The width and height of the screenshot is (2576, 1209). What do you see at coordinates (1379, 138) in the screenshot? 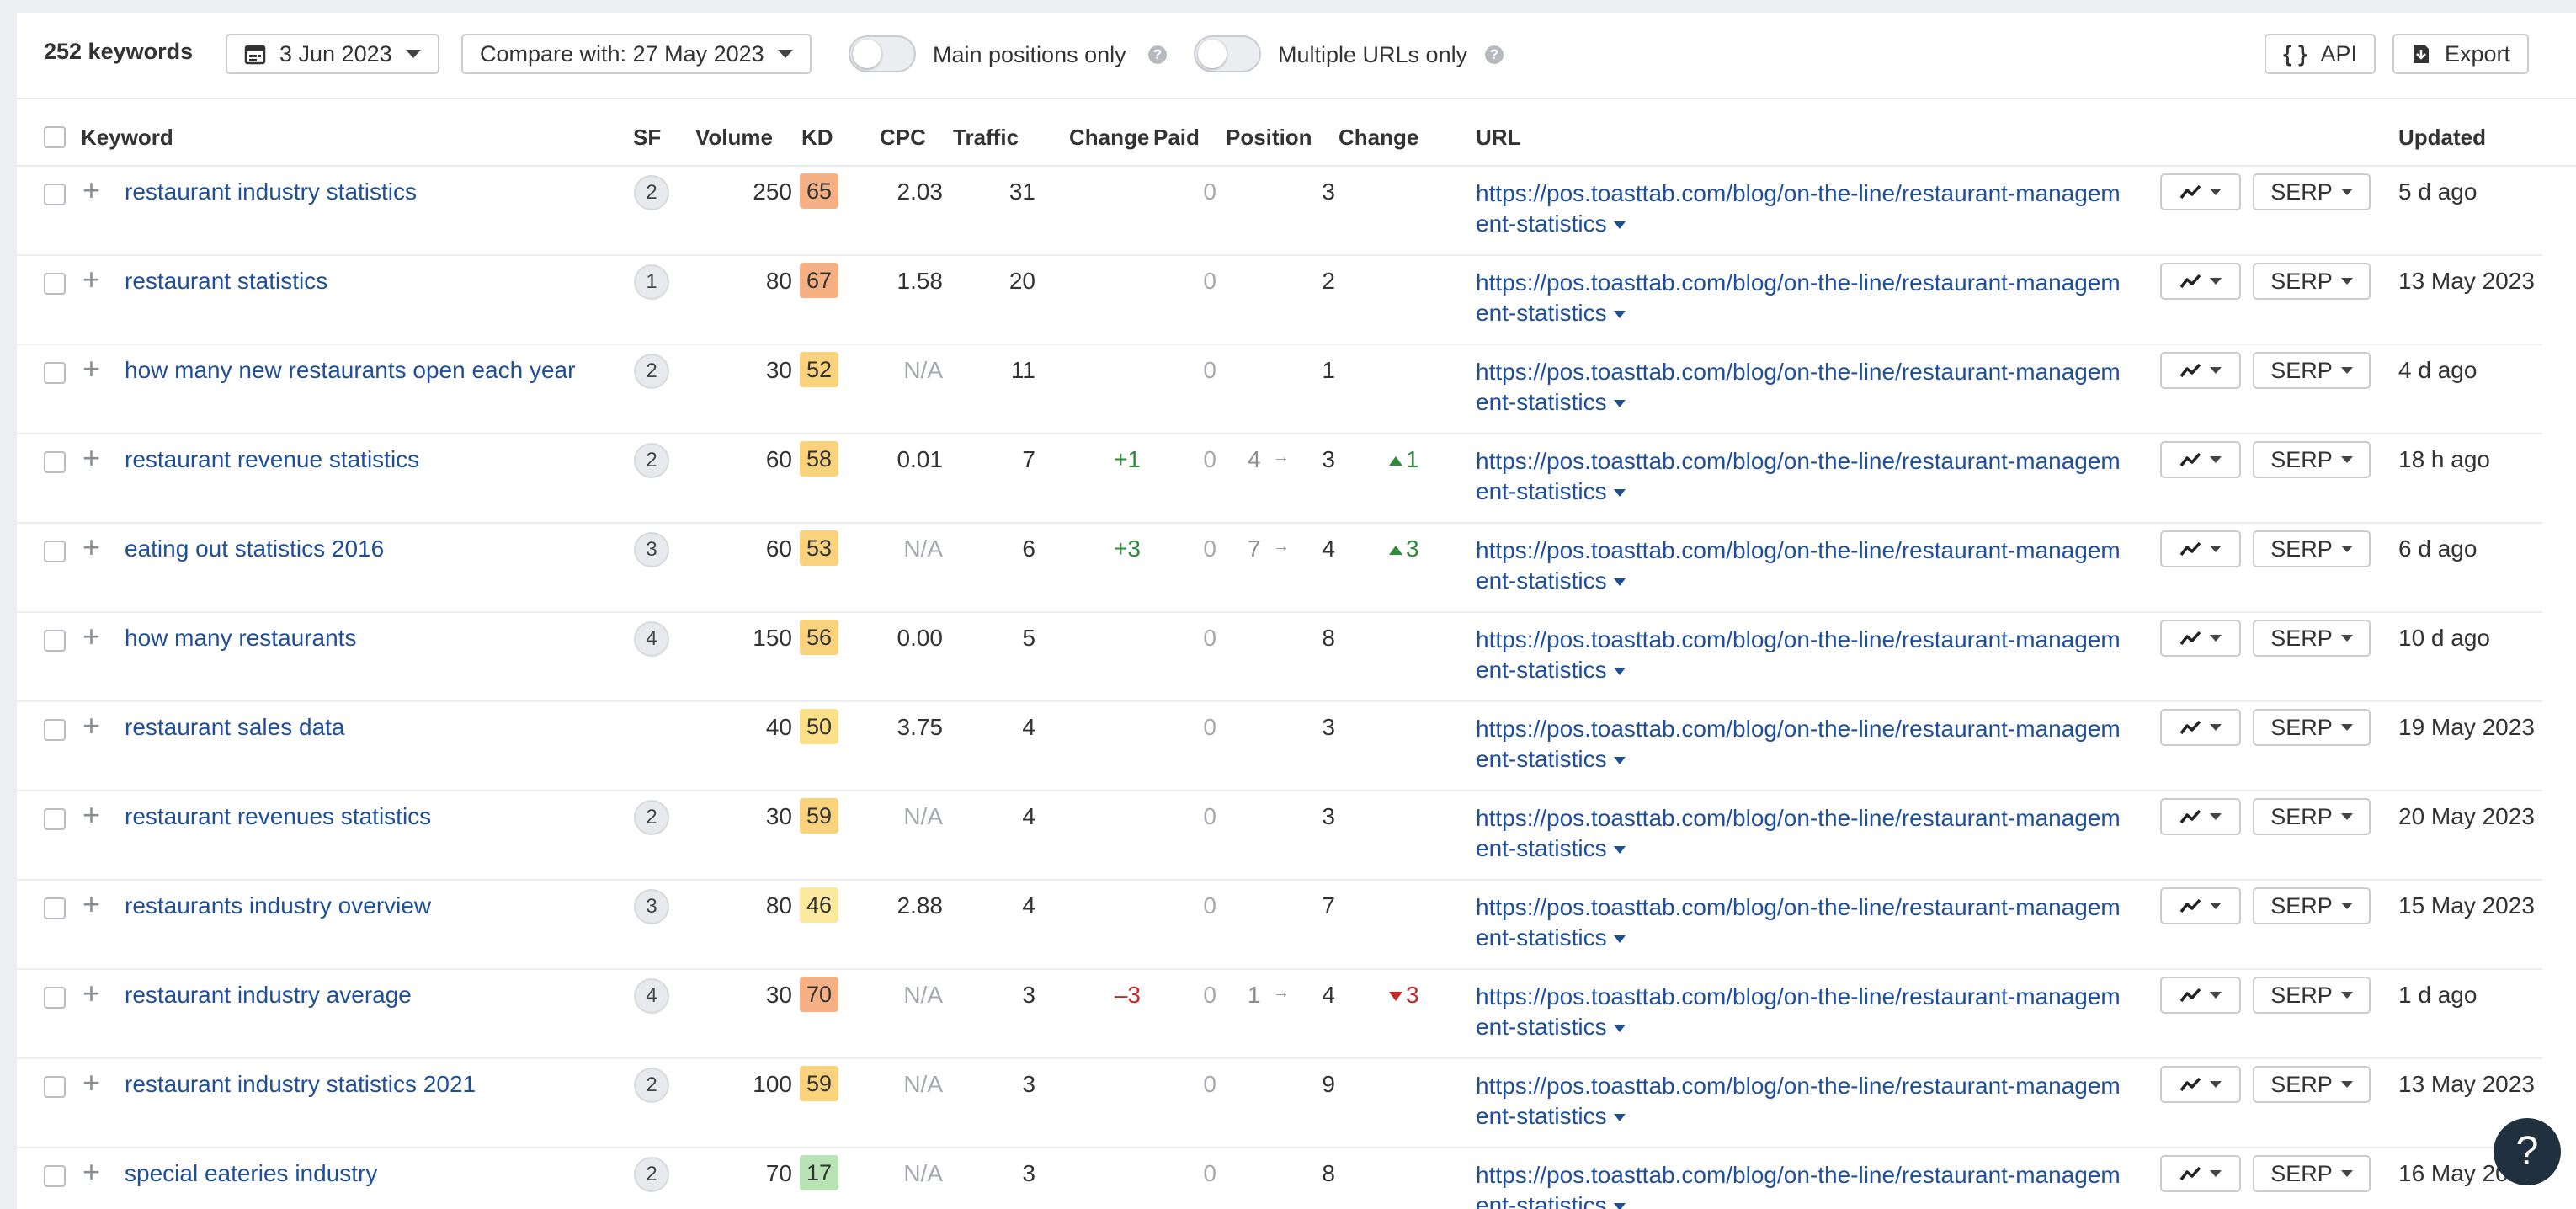
I see `col-position-change: Change` at bounding box center [1379, 138].